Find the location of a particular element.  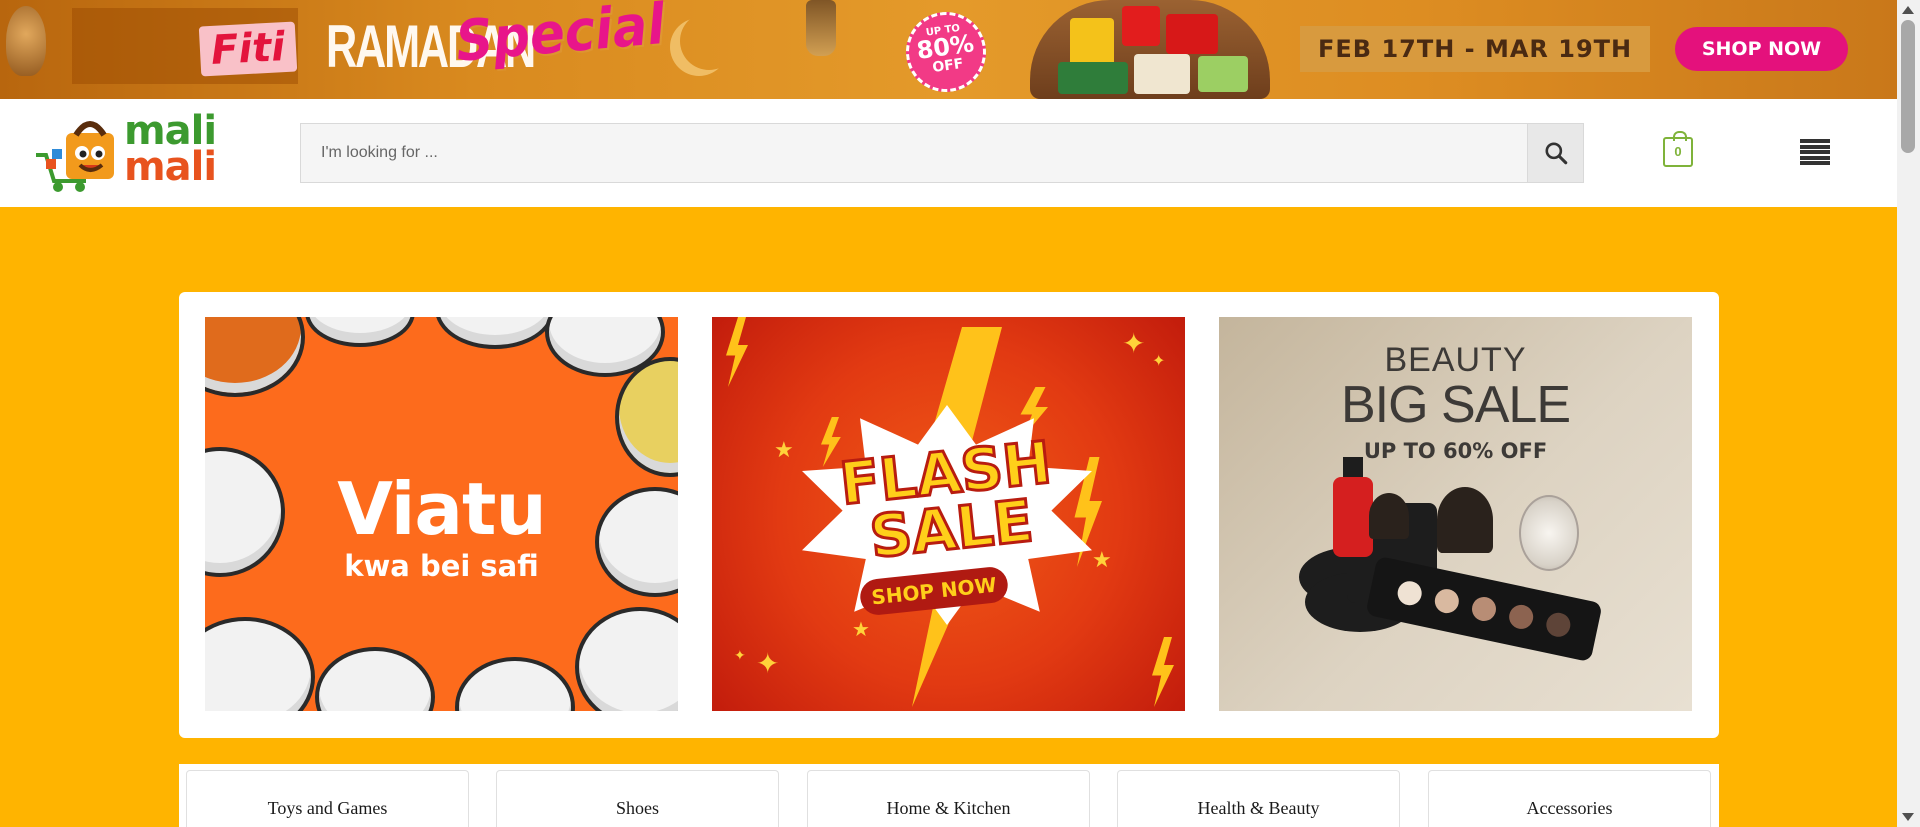

beauty-card-line2: BIG SALE is located at coordinates (1456, 405).